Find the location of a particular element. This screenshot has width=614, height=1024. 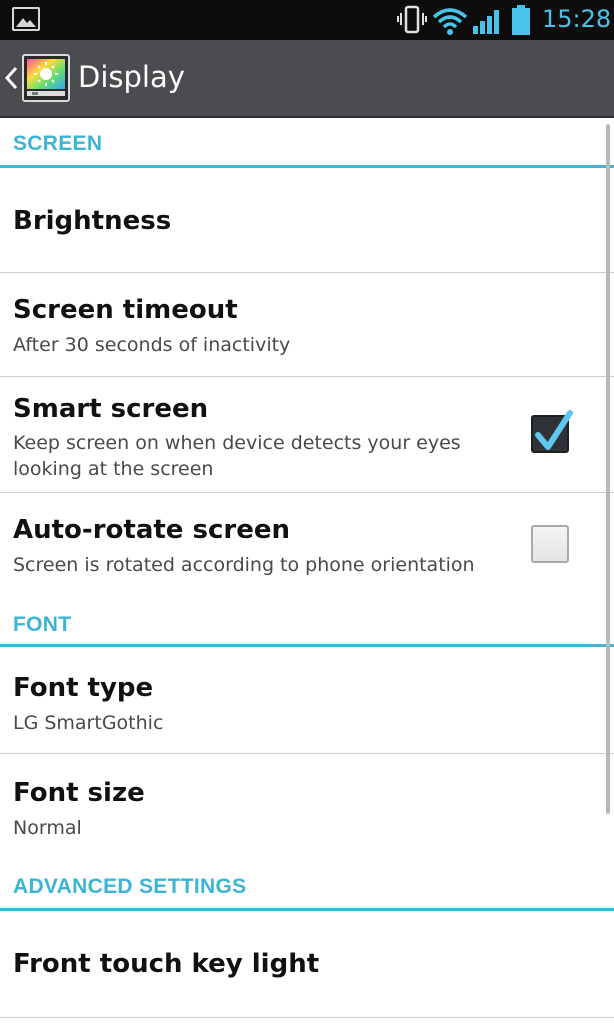

setting-summary: LG SmartGothic is located at coordinates (88, 723).